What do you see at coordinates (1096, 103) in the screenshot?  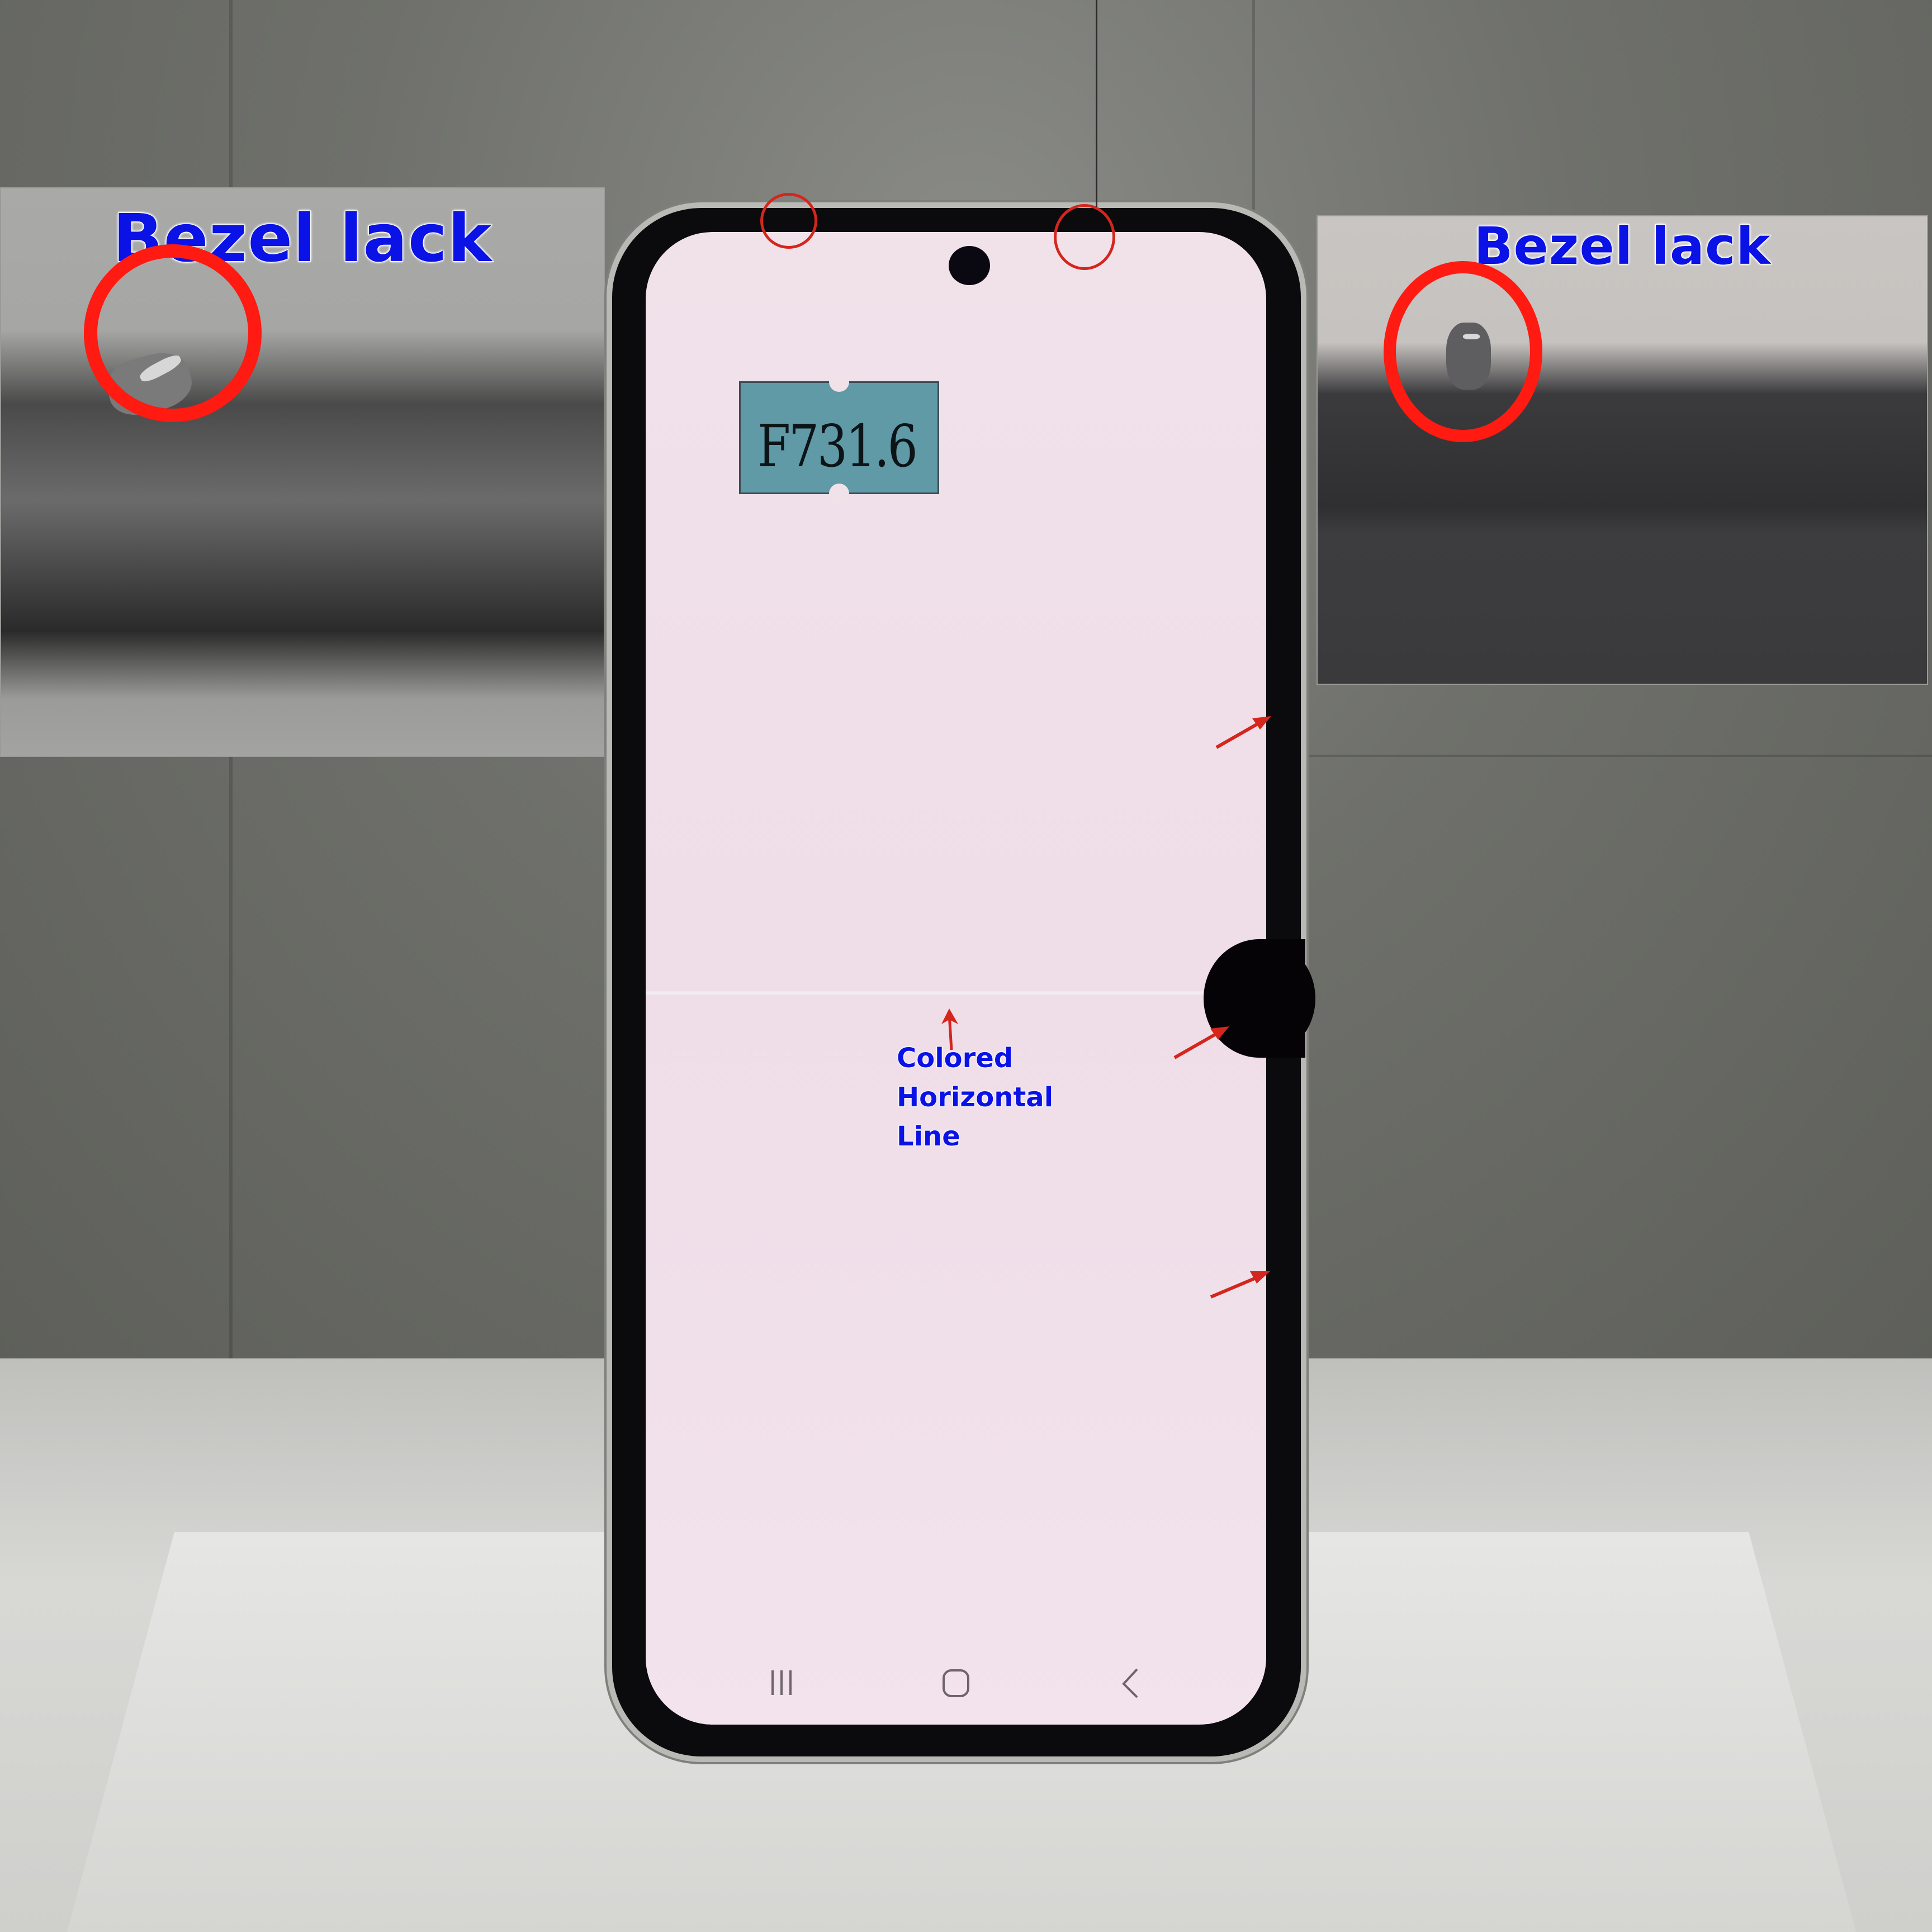 I see `background-wire` at bounding box center [1096, 103].